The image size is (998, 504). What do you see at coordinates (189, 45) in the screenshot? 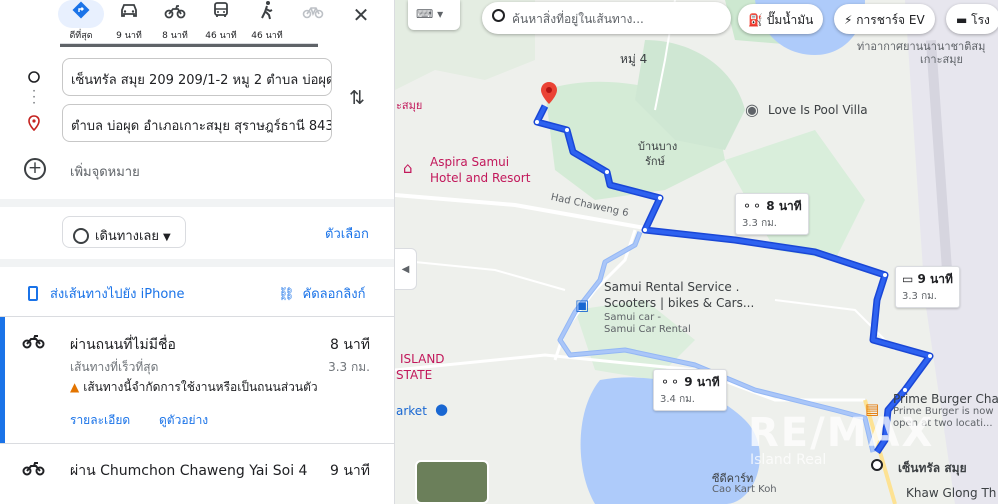
I see `mode-indicator` at bounding box center [189, 45].